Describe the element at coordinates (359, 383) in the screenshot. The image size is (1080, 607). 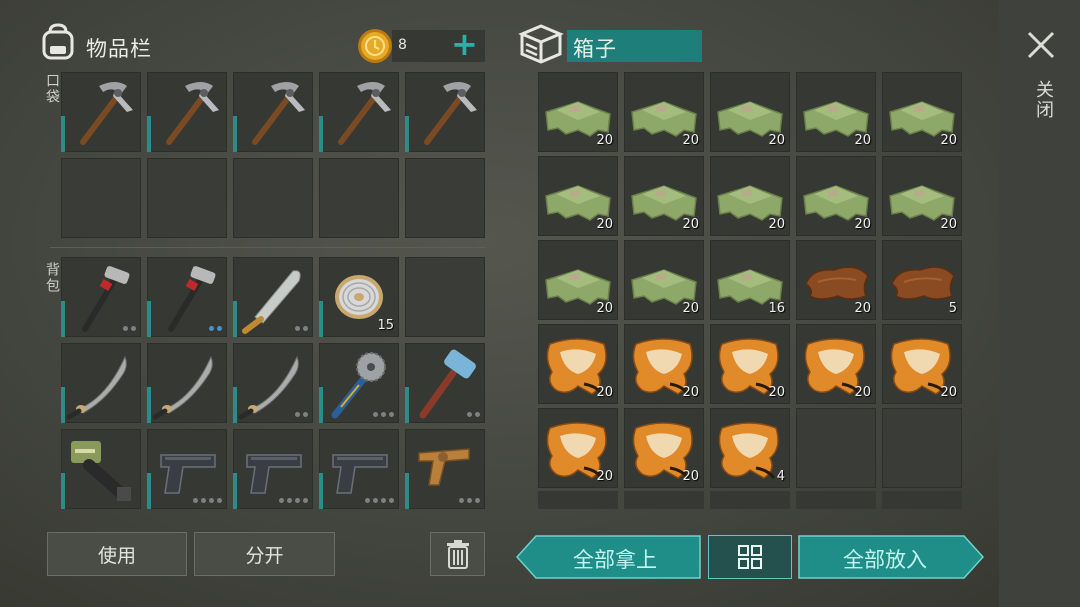
I see `item-slot-sawblade-mace` at that location.